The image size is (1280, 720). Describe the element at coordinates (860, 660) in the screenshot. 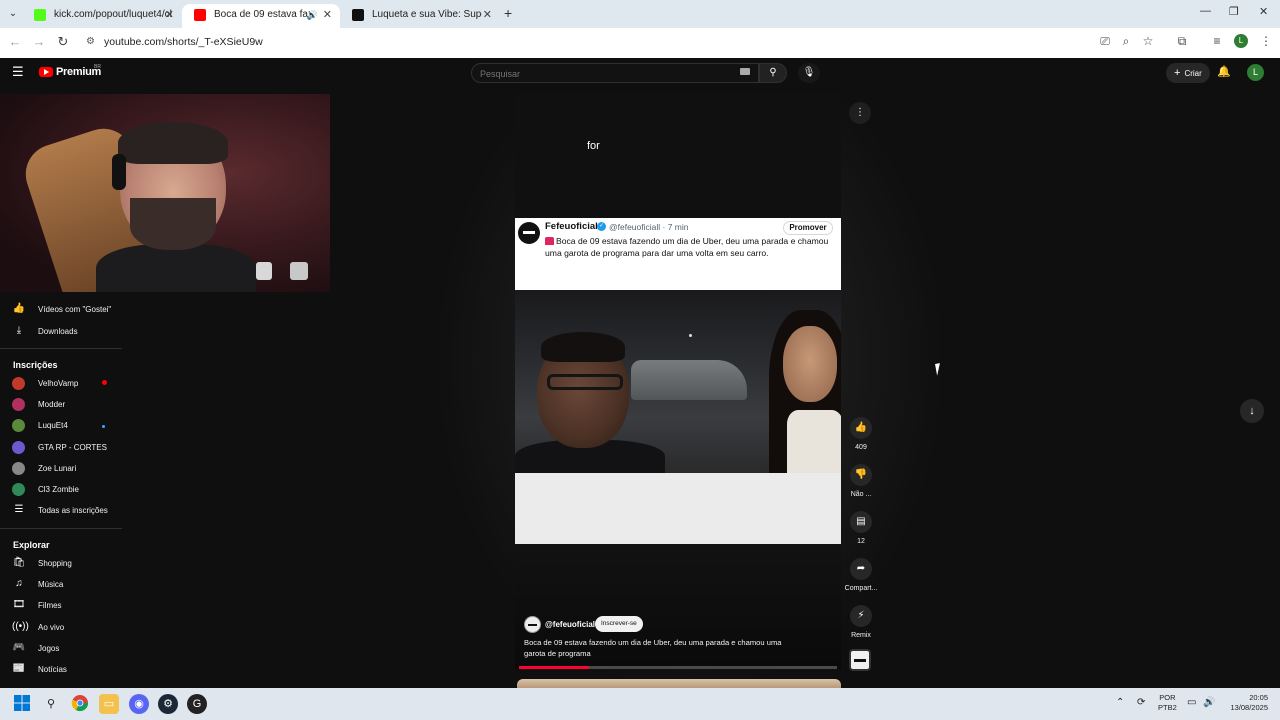

I see `audio-source-thumbnail` at that location.